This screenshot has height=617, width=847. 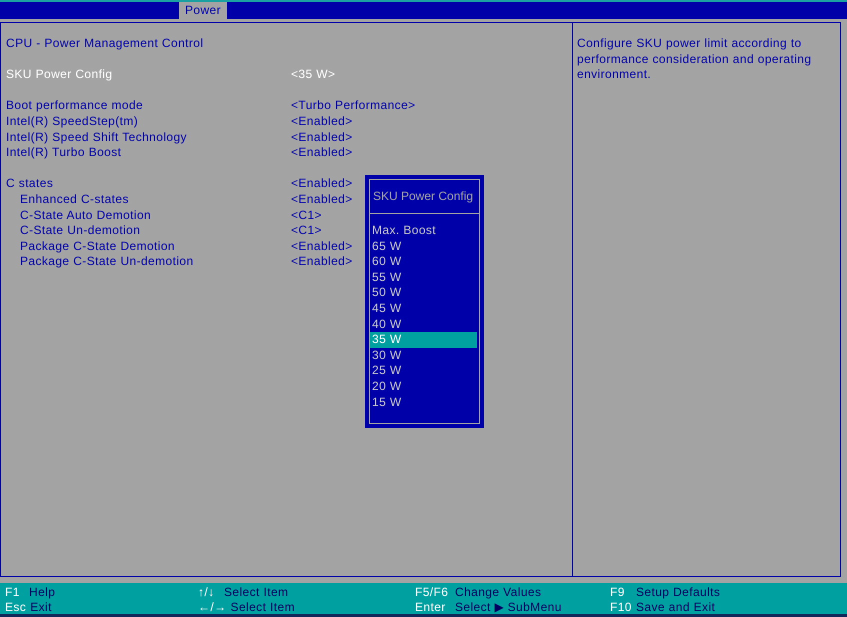 What do you see at coordinates (203, 10) in the screenshot?
I see `menu-tab: Power` at bounding box center [203, 10].